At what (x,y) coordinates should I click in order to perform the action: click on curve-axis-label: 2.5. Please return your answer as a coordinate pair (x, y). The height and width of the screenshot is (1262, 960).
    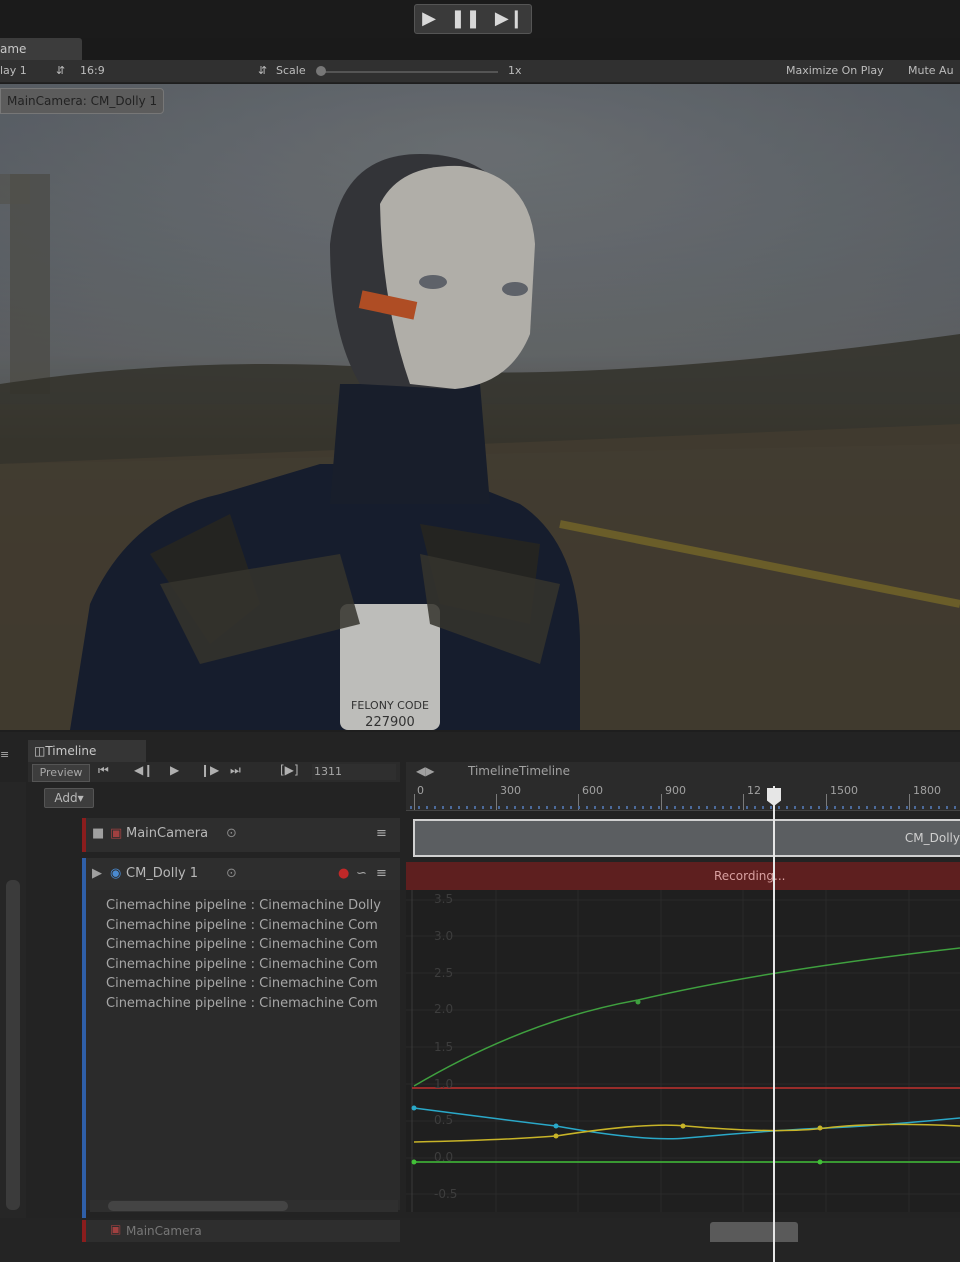
    Looking at the image, I should click on (444, 973).